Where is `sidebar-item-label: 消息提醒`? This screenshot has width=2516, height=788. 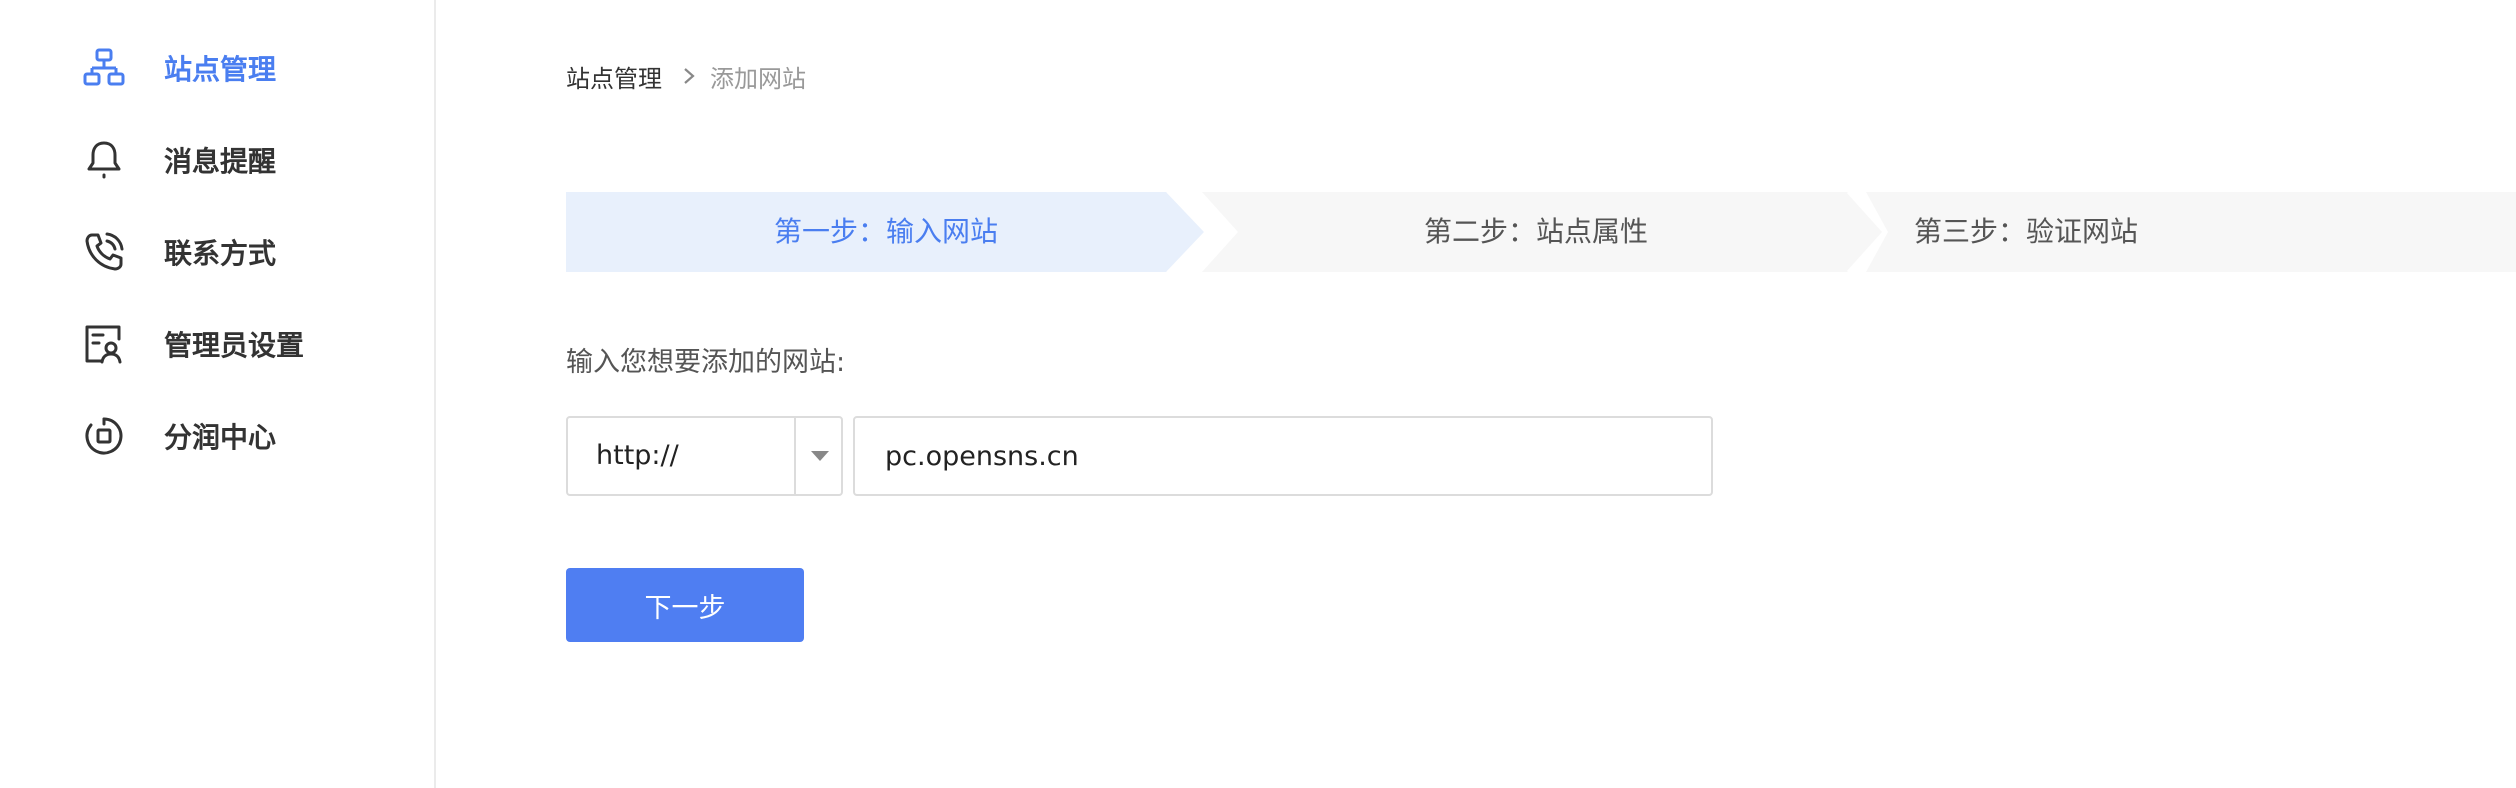
sidebar-item-label: 消息提醒 is located at coordinates (220, 161).